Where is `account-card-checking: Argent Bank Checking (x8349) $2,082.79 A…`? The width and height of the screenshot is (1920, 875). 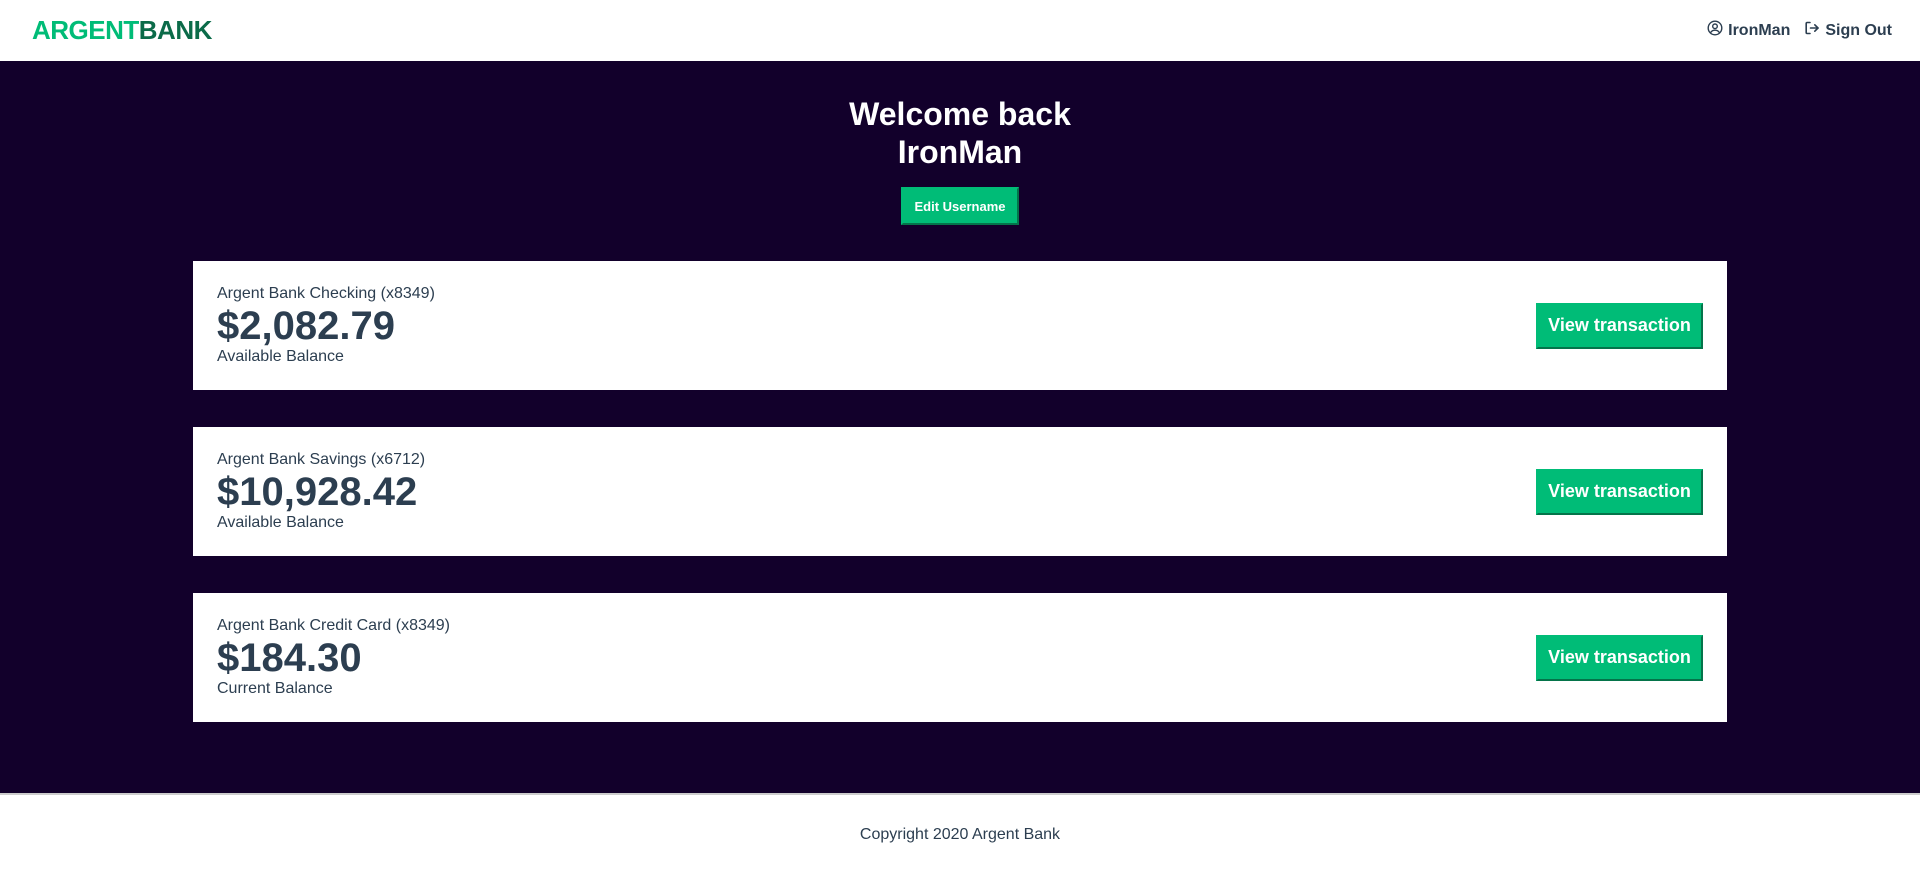 account-card-checking: Argent Bank Checking (x8349) $2,082.79 A… is located at coordinates (960, 325).